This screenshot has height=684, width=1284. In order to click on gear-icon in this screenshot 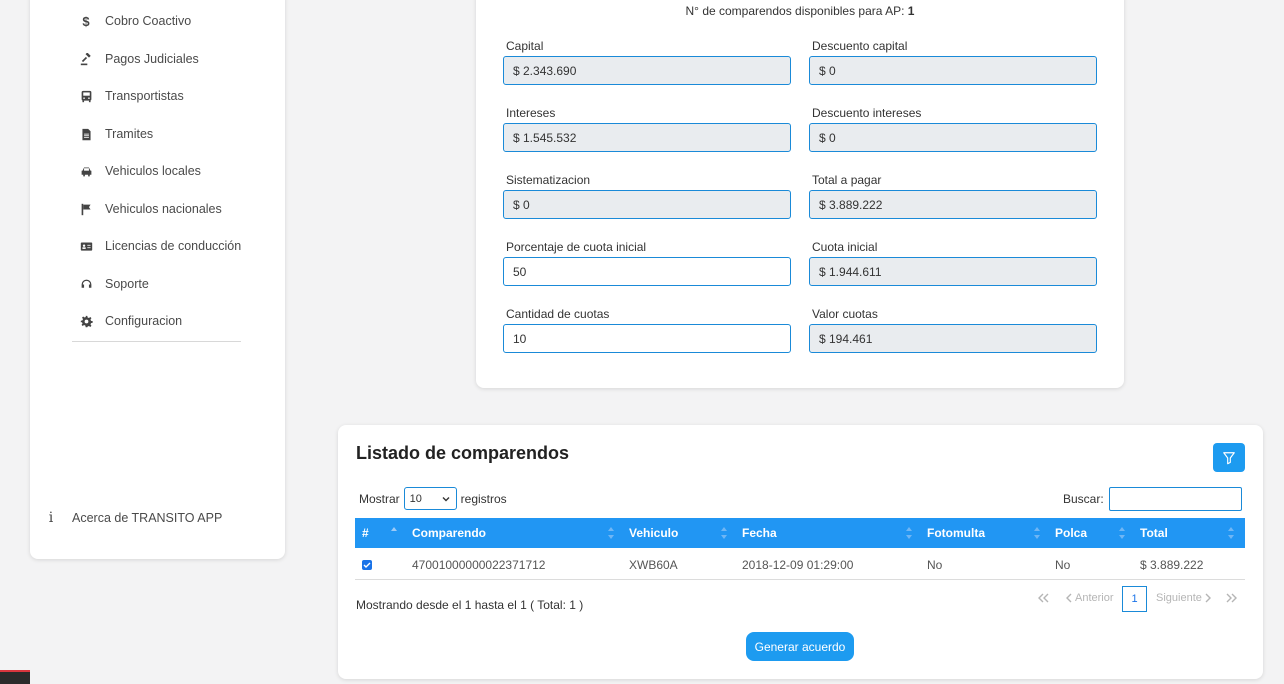, I will do `click(86, 321)`.